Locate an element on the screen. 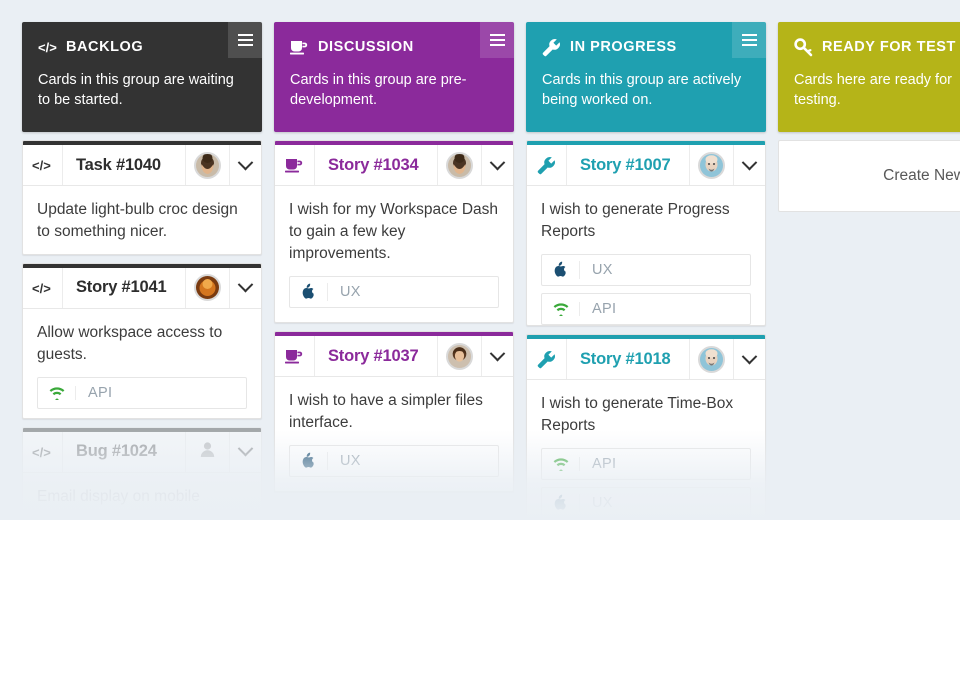 The image size is (960, 680). card-text: I wish to generate Time-Box Reports is located at coordinates (637, 414).